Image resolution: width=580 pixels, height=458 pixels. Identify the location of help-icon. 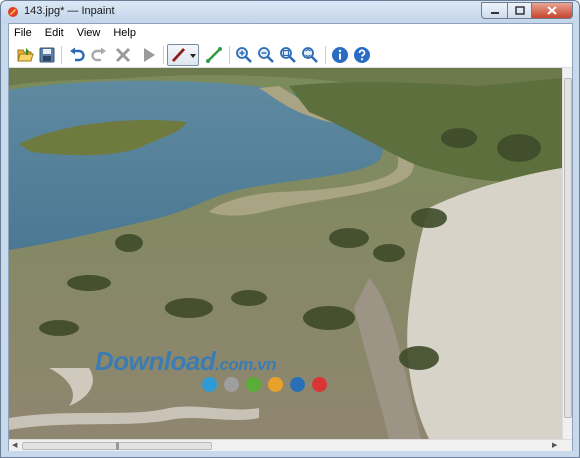
(362, 55).